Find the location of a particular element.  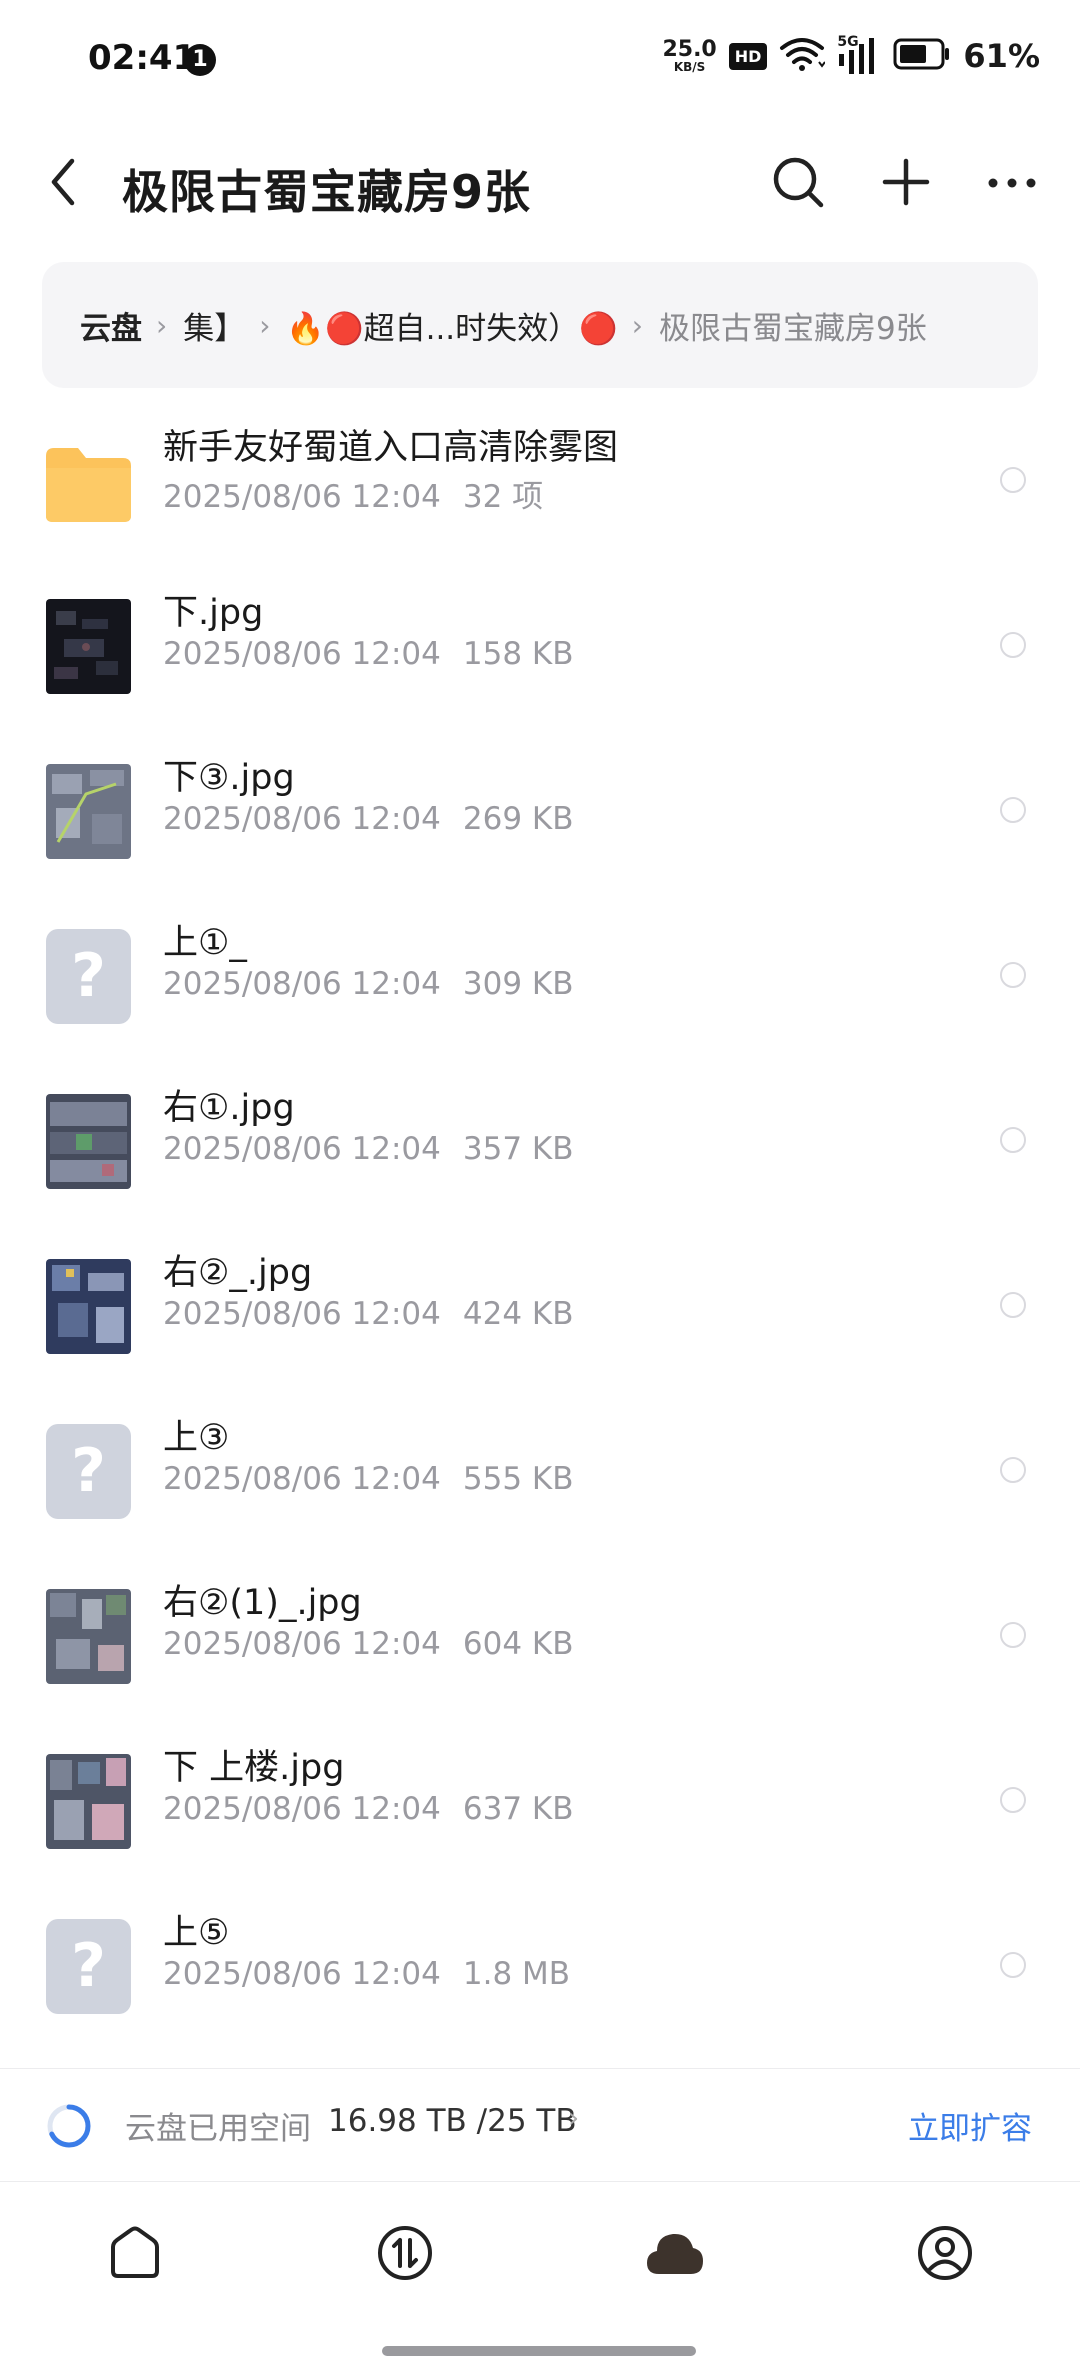

file-size: 424 KB is located at coordinates (518, 1314).